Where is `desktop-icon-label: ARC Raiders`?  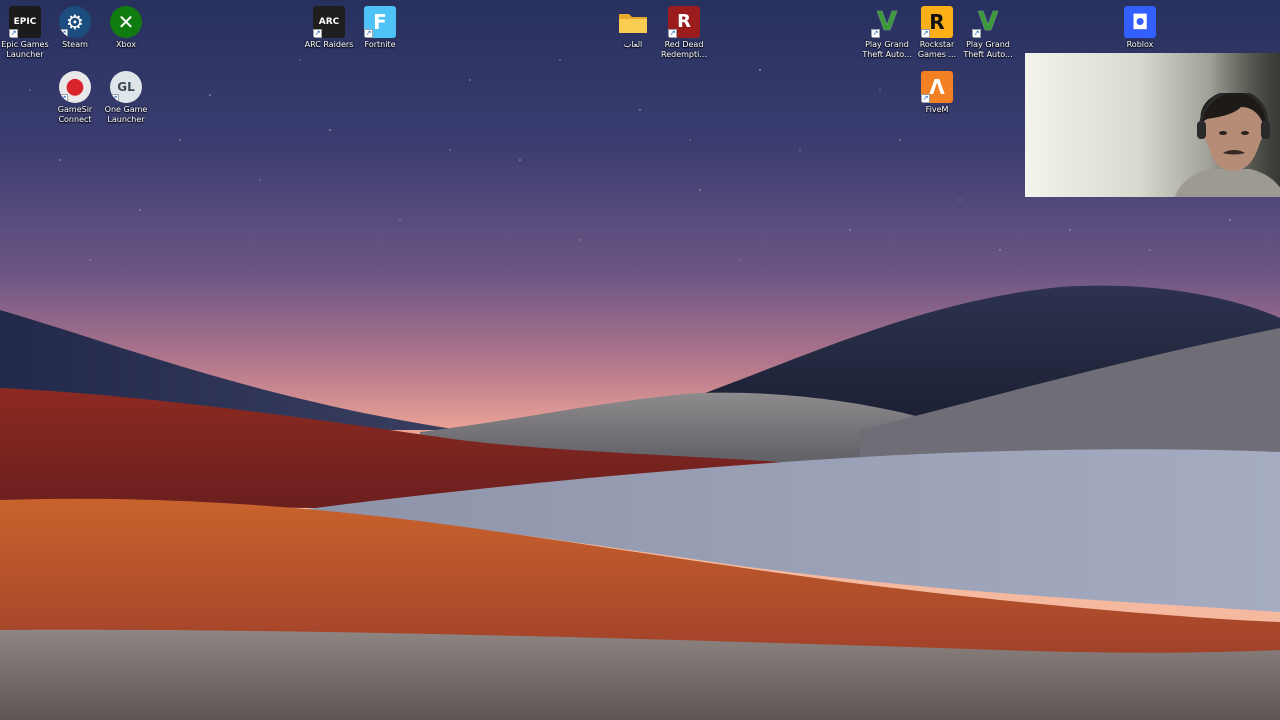
desktop-icon-label: ARC Raiders is located at coordinates (329, 44).